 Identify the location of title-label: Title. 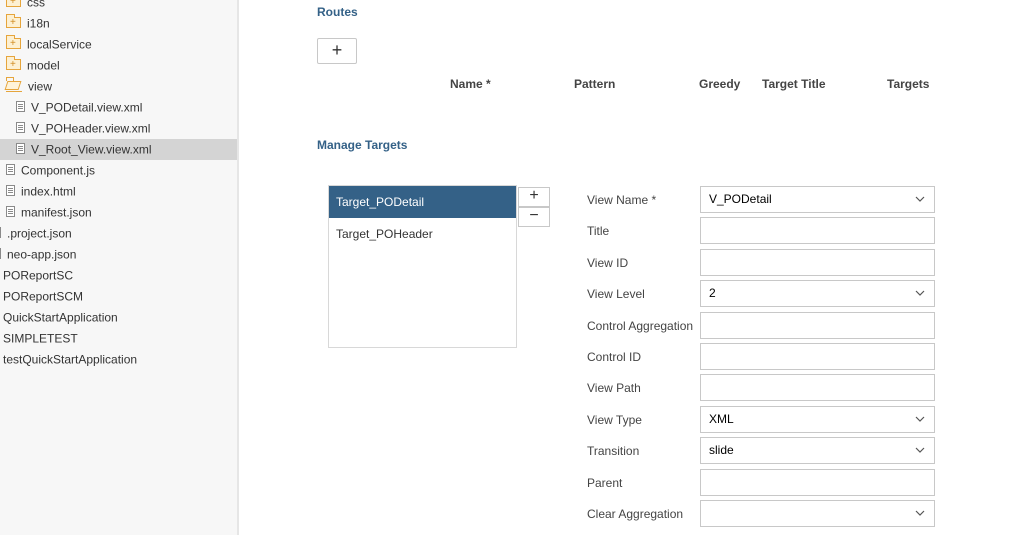
(598, 231).